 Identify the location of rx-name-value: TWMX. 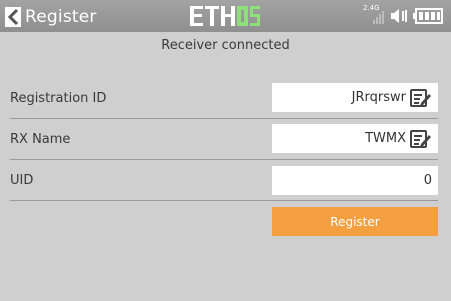
(385, 138).